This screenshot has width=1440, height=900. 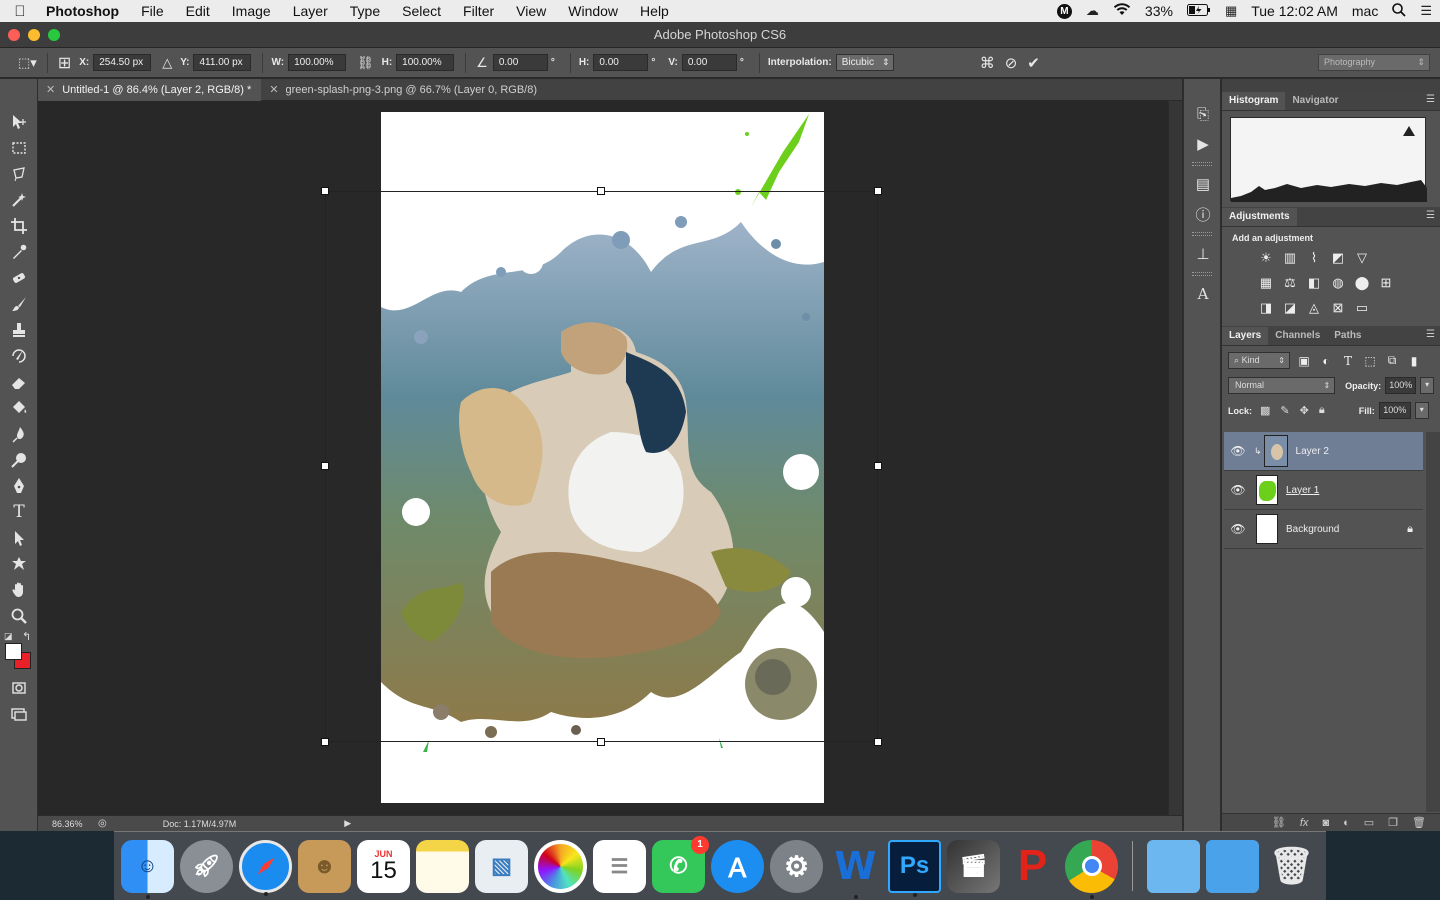 I want to click on menu-image: Image, so click(x=251, y=11).